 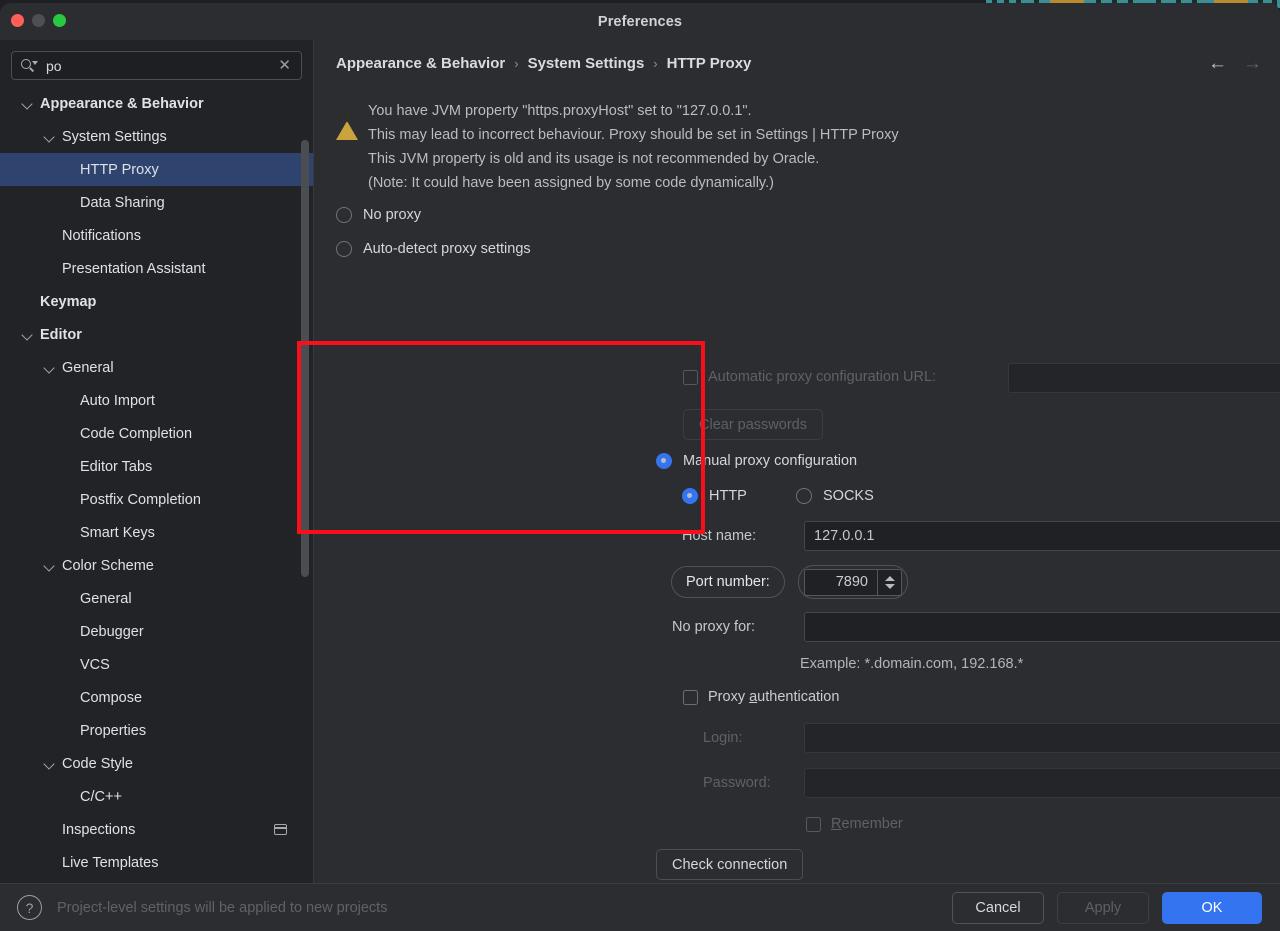 What do you see at coordinates (889, 578) in the screenshot?
I see `stepper-up-icon` at bounding box center [889, 578].